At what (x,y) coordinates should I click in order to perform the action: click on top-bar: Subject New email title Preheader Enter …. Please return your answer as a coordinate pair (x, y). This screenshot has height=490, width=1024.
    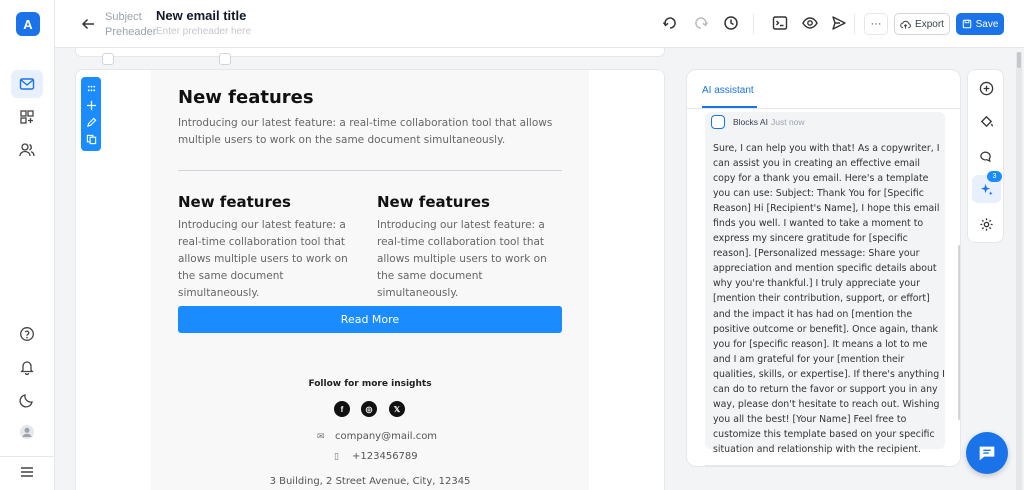
    Looking at the image, I should click on (539, 24).